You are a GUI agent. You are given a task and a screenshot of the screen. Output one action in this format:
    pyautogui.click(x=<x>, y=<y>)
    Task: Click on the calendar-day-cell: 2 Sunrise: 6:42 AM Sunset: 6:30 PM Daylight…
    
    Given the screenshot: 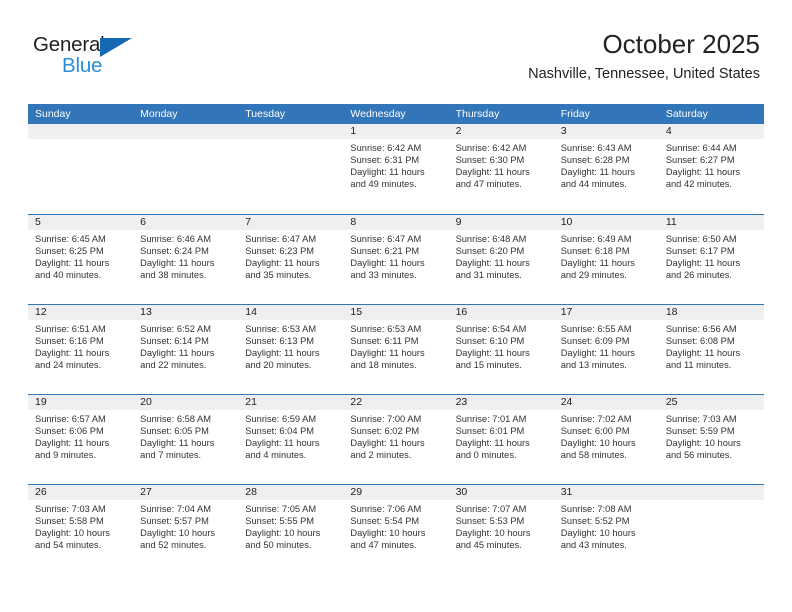 What is the action you would take?
    pyautogui.click(x=501, y=169)
    